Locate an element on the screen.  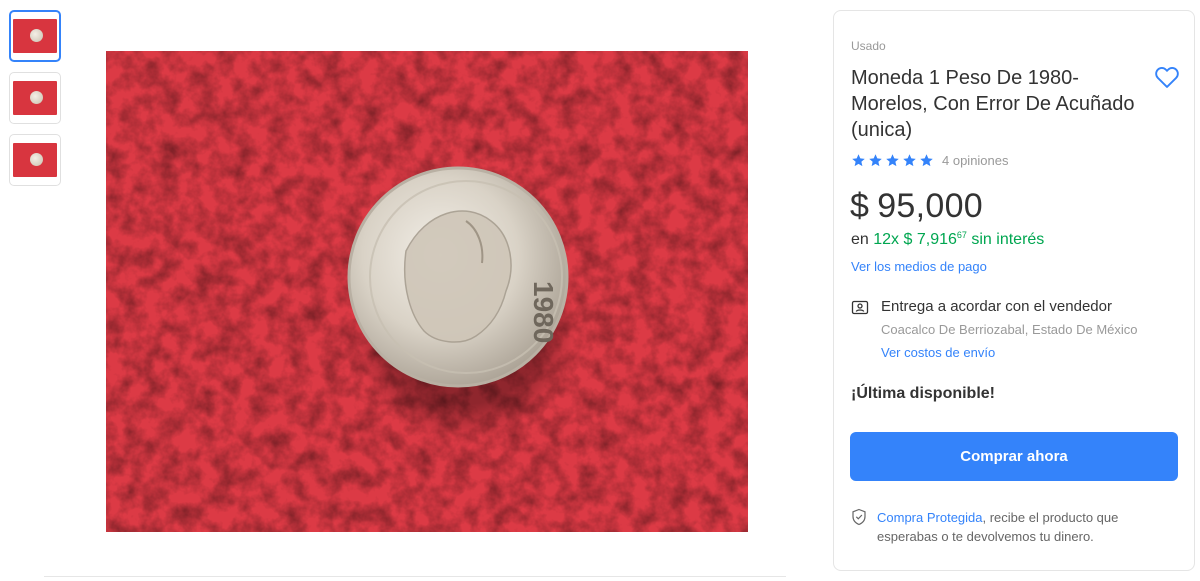
coin-year-text: 1980 is located at coordinates (543, 312).